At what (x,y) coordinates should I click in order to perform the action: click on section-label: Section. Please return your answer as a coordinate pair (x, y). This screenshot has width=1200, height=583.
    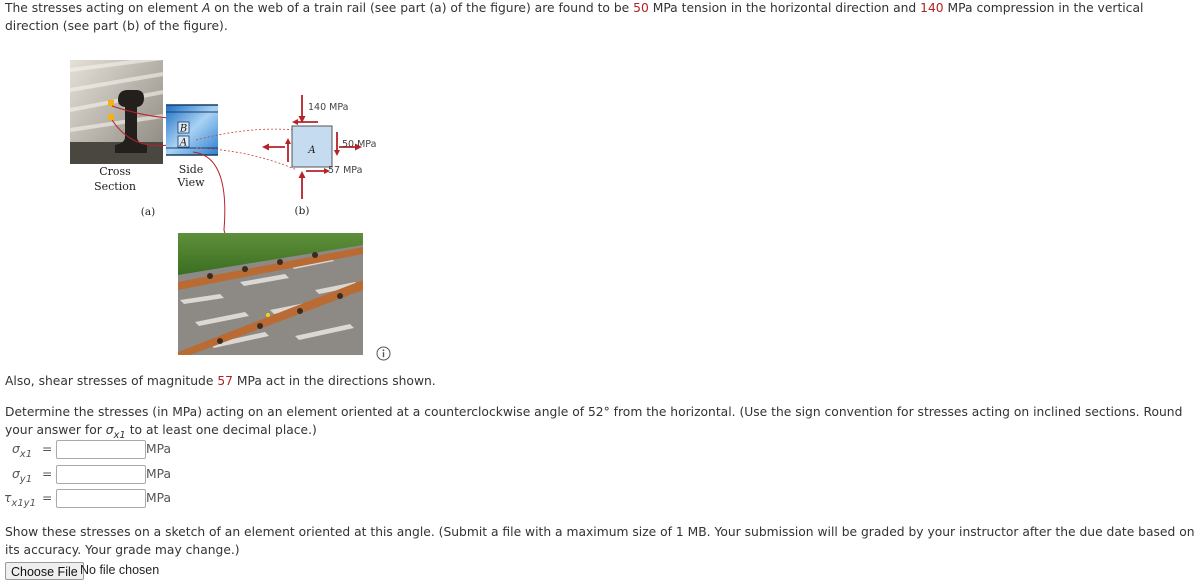
    Looking at the image, I should click on (115, 186).